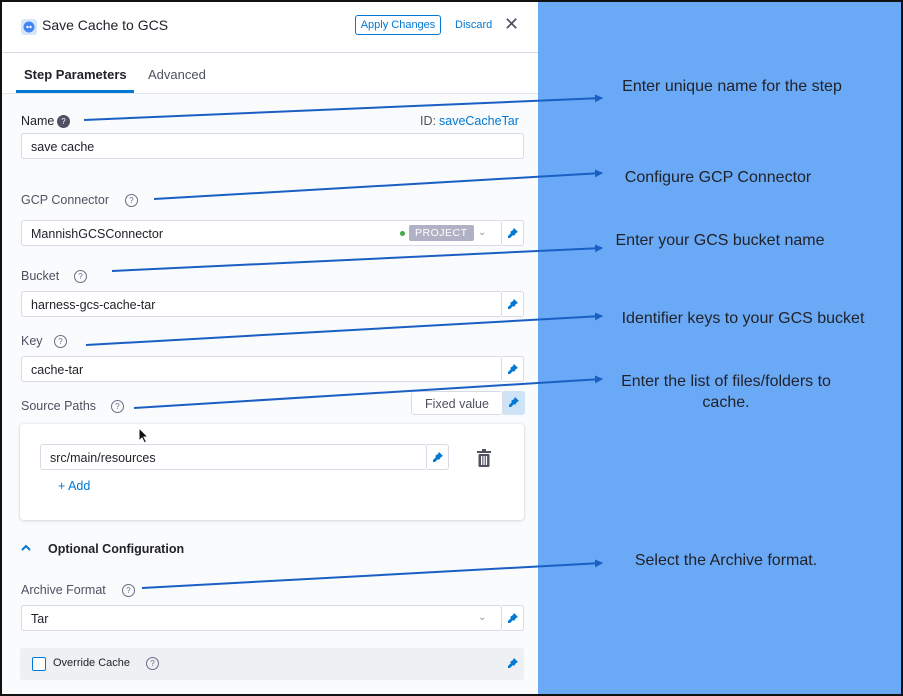 The width and height of the screenshot is (903, 696). I want to click on panel-title: Save Cache to GCS, so click(105, 25).